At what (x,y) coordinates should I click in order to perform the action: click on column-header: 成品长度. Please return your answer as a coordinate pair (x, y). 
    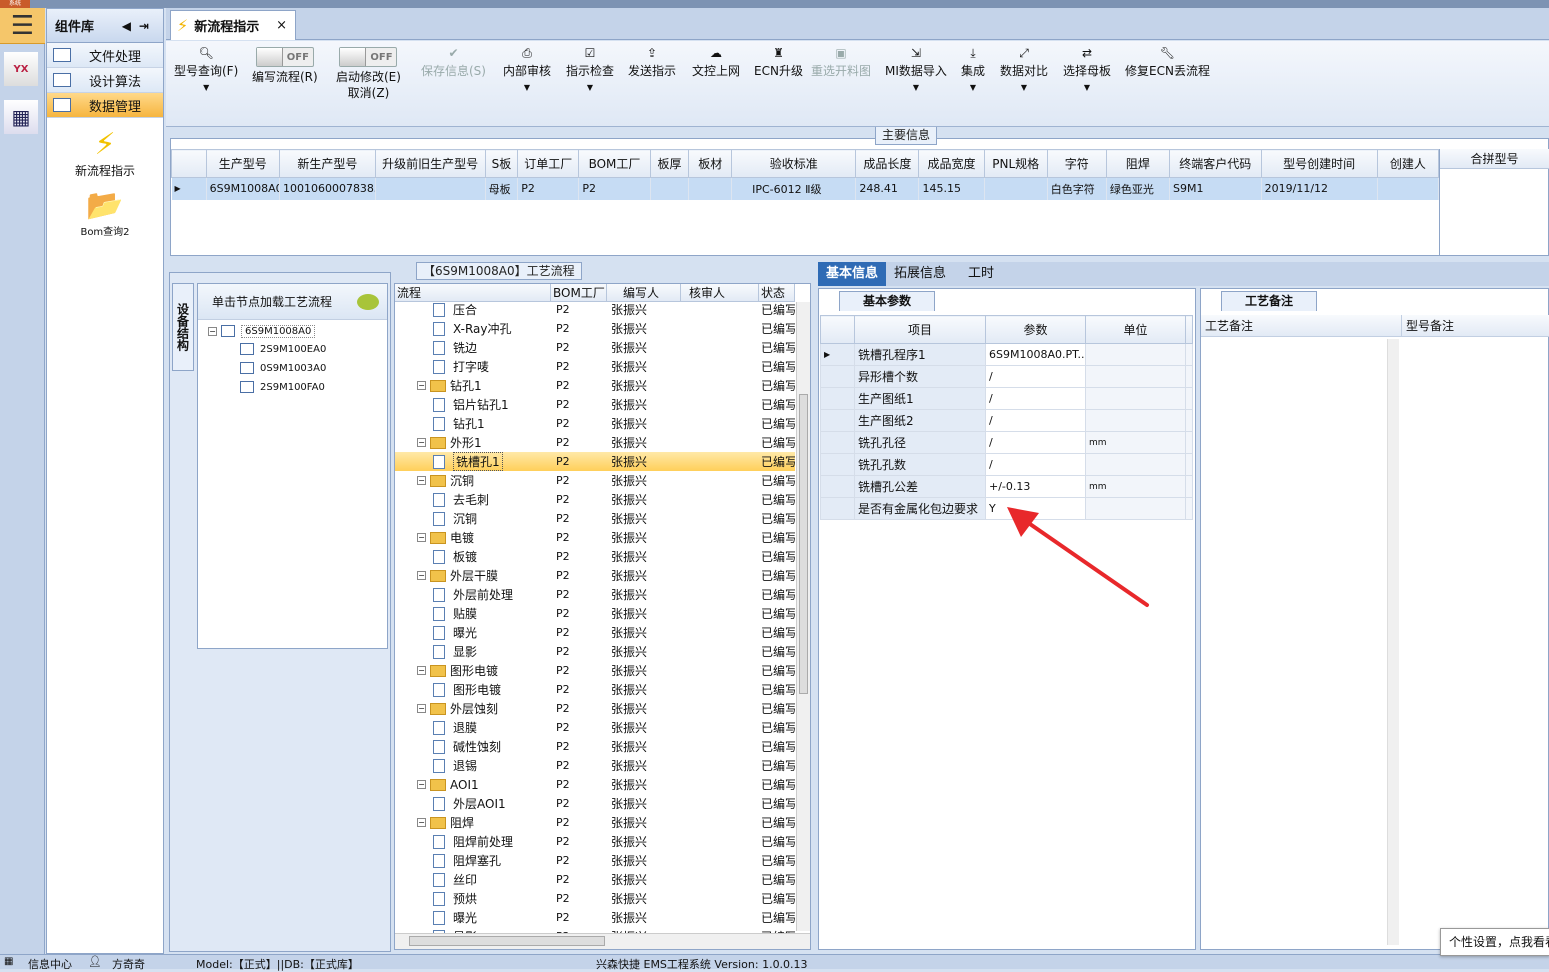
    Looking at the image, I should click on (887, 163).